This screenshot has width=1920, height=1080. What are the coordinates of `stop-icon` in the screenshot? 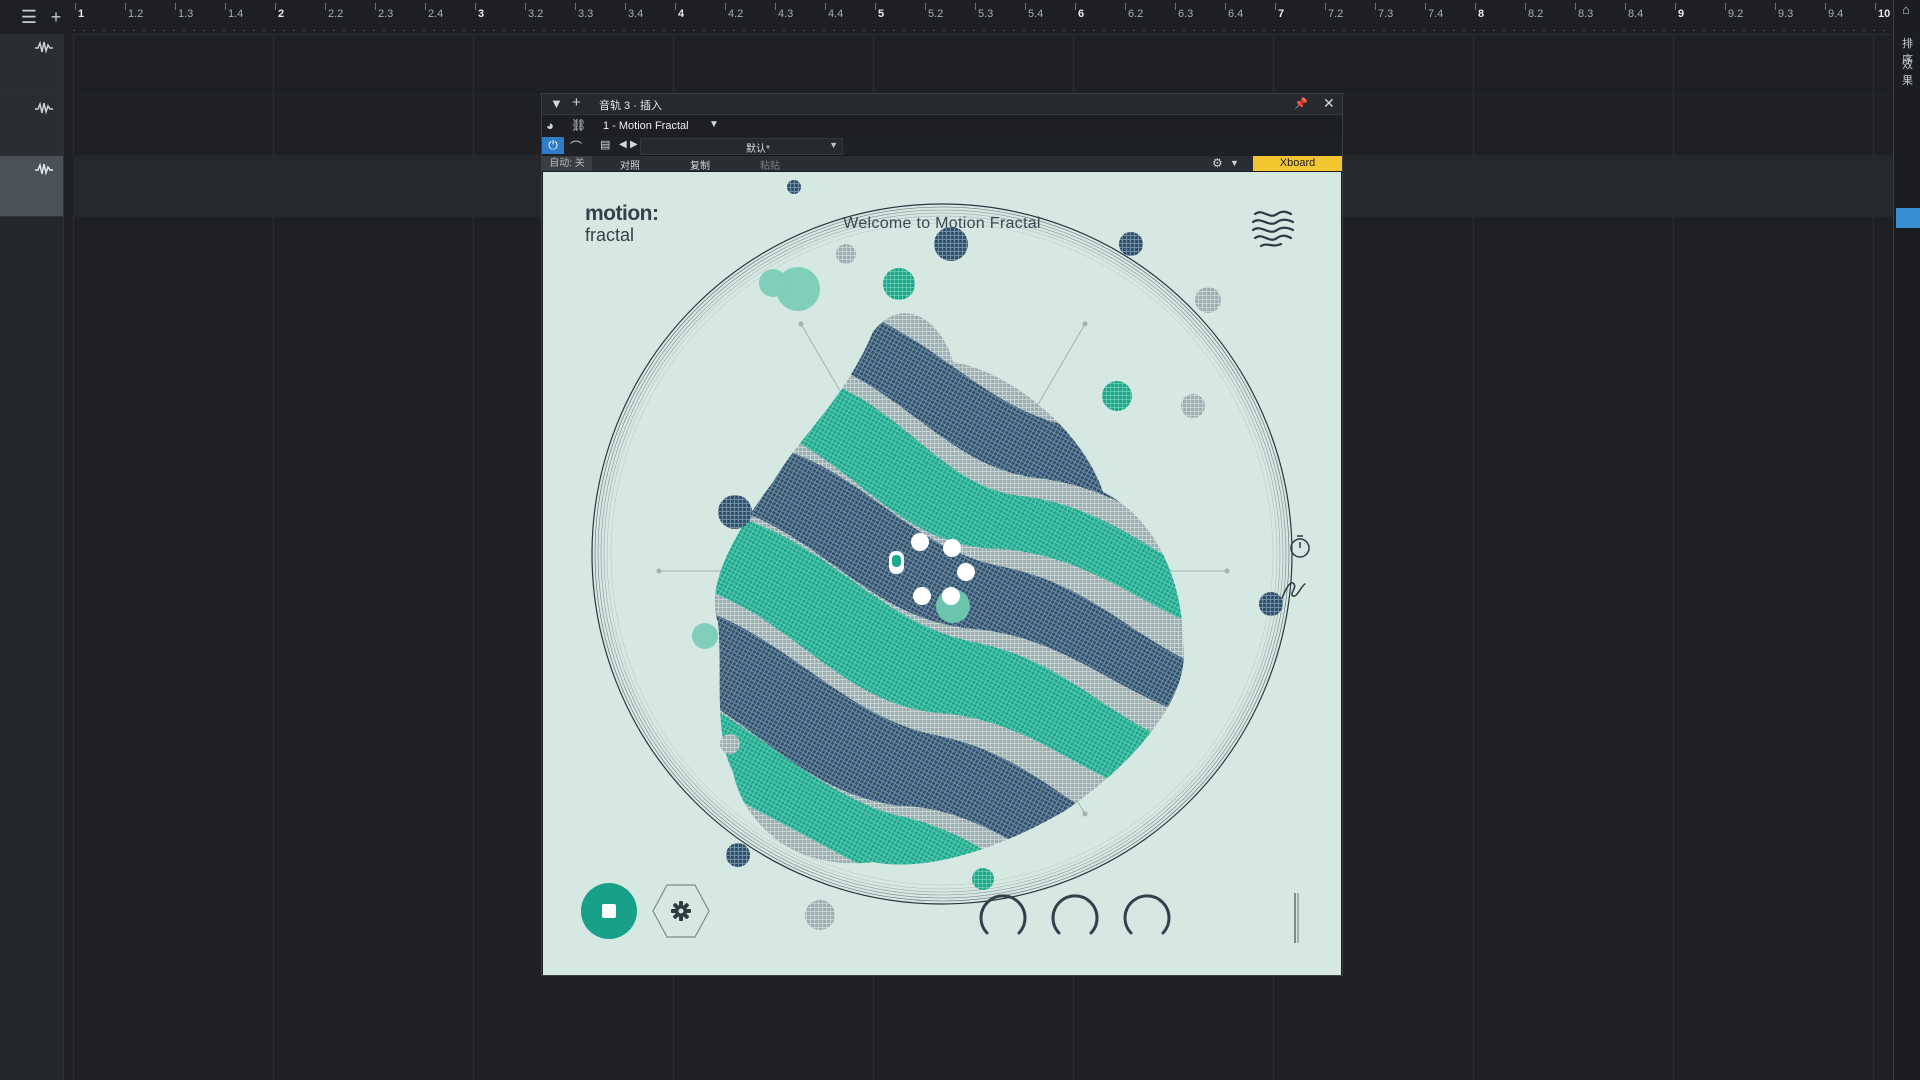 It's located at (609, 911).